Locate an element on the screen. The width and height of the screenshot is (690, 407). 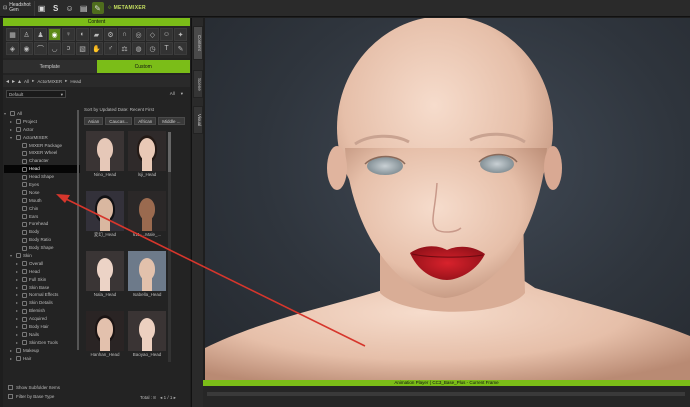
tree-item: ▸ SkinGen Tools is located at coordinates (42, 343).